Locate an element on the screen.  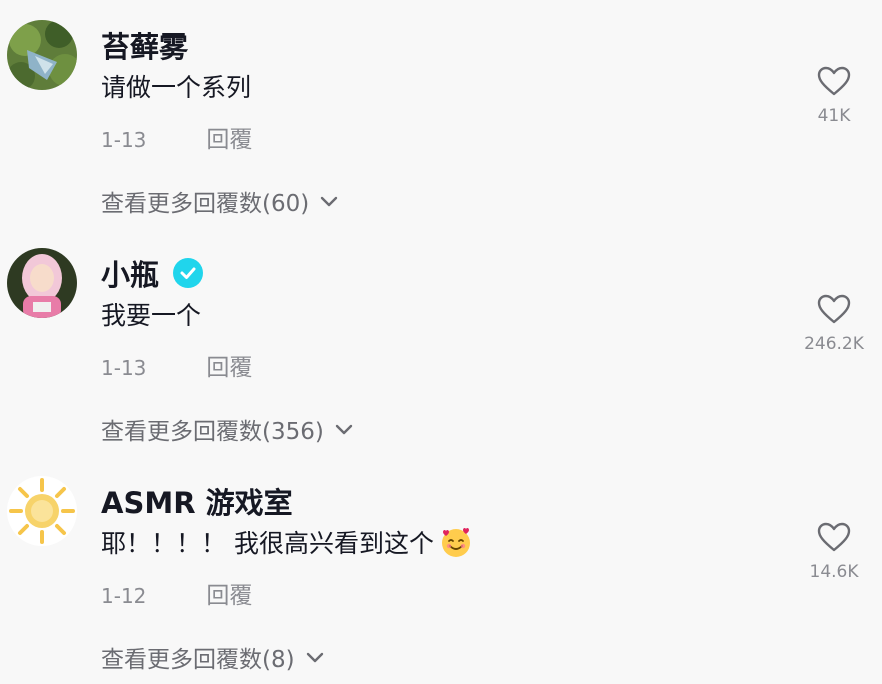
like-button: 41K is located at coordinates (834, 96).